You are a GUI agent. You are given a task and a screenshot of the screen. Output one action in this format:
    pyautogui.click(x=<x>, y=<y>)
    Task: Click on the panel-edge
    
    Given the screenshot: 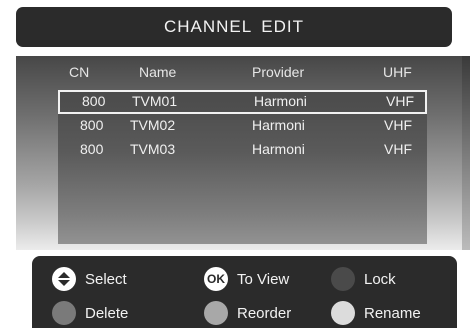 What is the action you would take?
    pyautogui.click(x=466, y=153)
    